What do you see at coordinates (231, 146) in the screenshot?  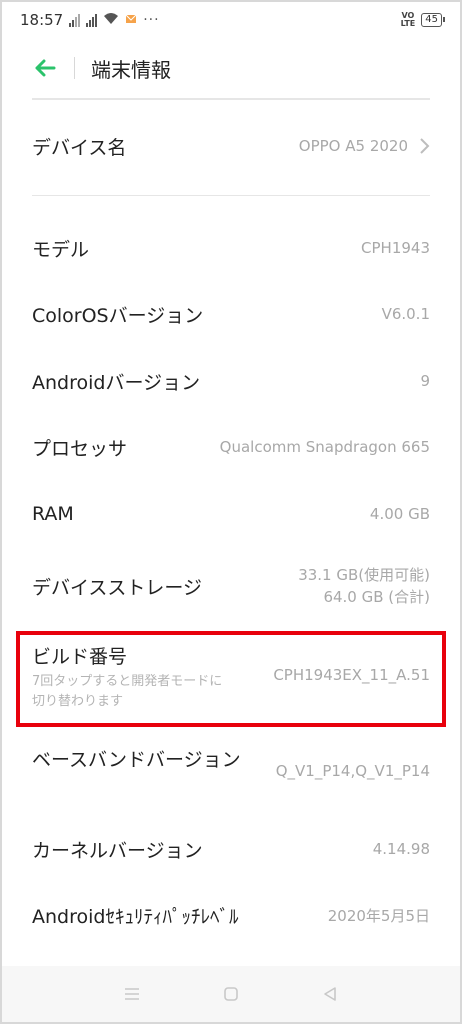 I see `device-name-row: デバイス名 OPPO A5 2020` at bounding box center [231, 146].